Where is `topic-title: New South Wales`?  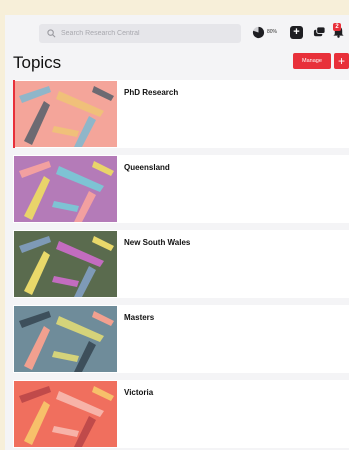
topic-title: New South Wales is located at coordinates (157, 242).